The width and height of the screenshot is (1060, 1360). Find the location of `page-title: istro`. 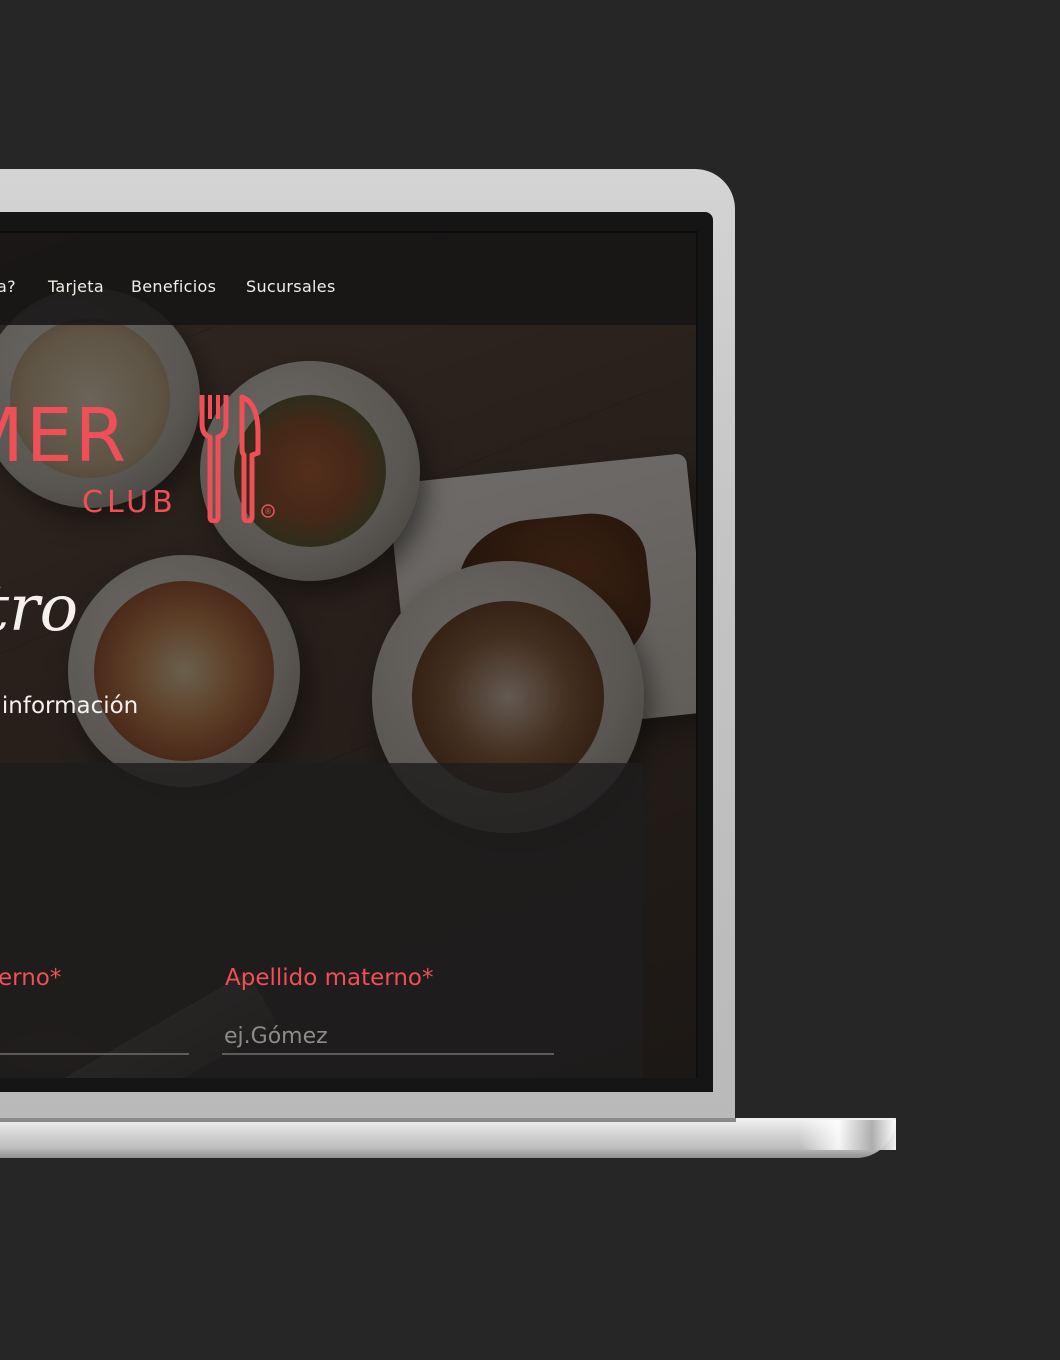

page-title: istro is located at coordinates (39, 609).